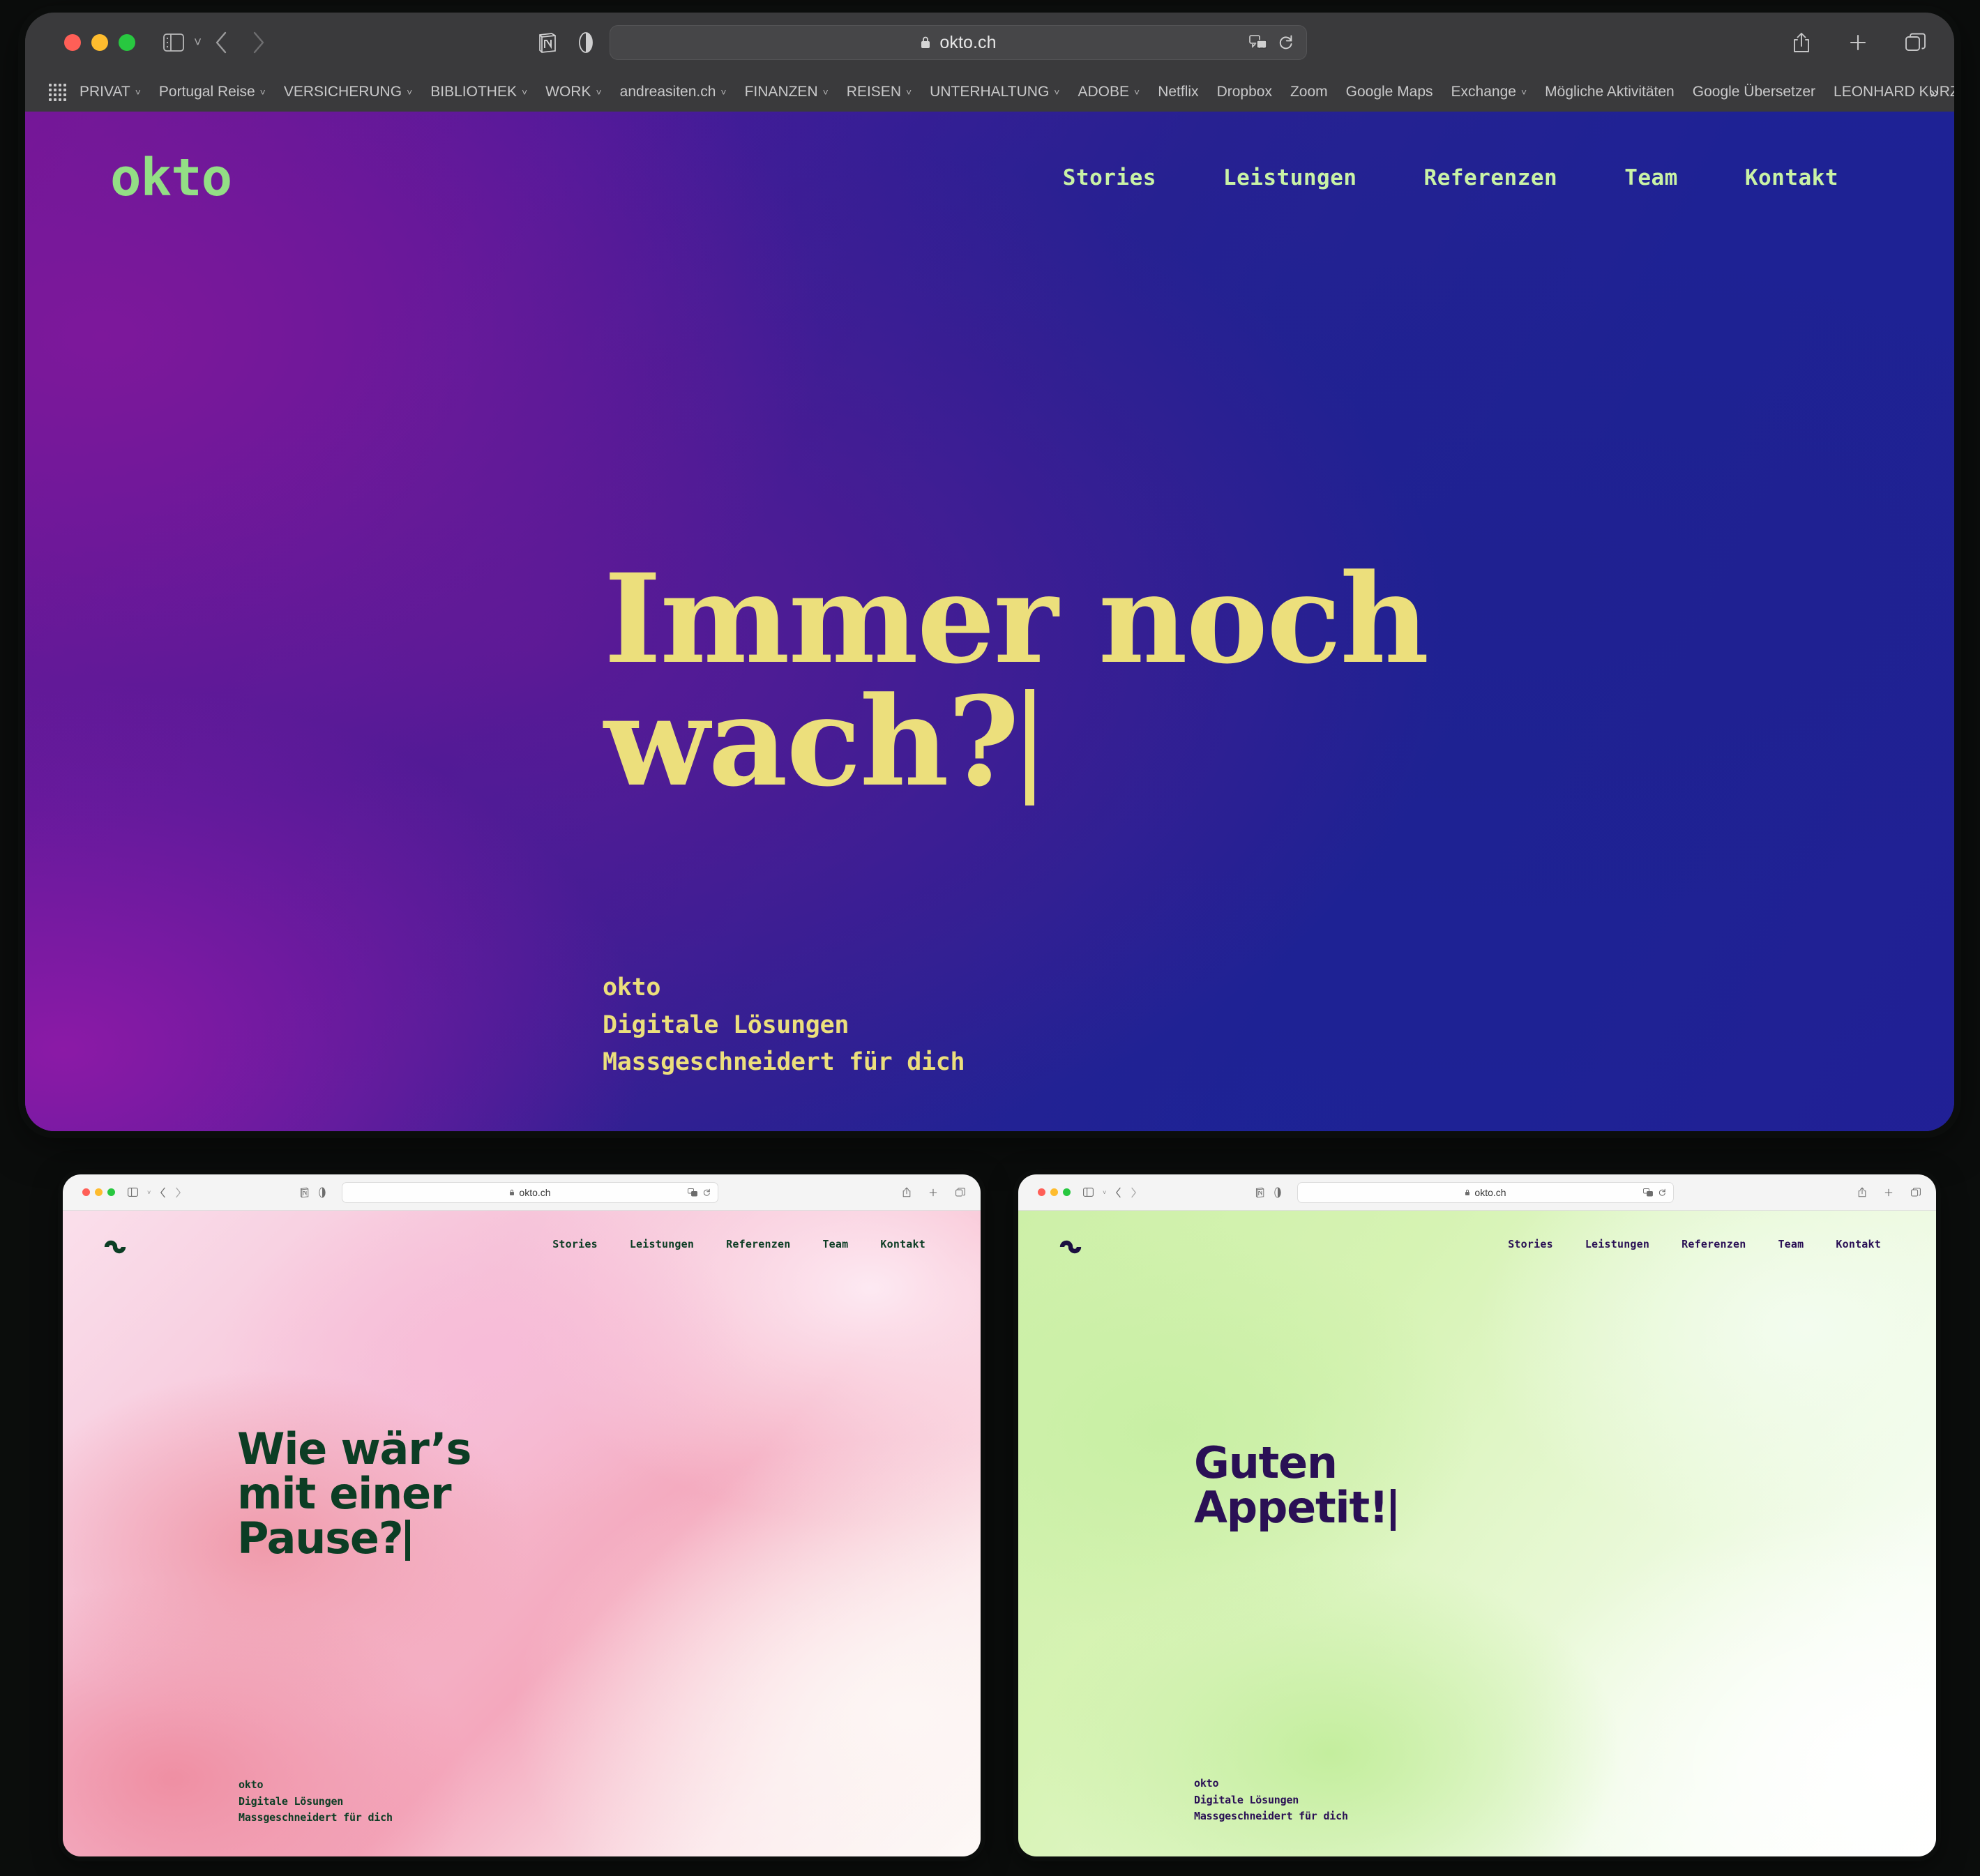 Image resolution: width=1980 pixels, height=1876 pixels. Describe the element at coordinates (1268, 1192) in the screenshot. I see `extension-icons` at that location.